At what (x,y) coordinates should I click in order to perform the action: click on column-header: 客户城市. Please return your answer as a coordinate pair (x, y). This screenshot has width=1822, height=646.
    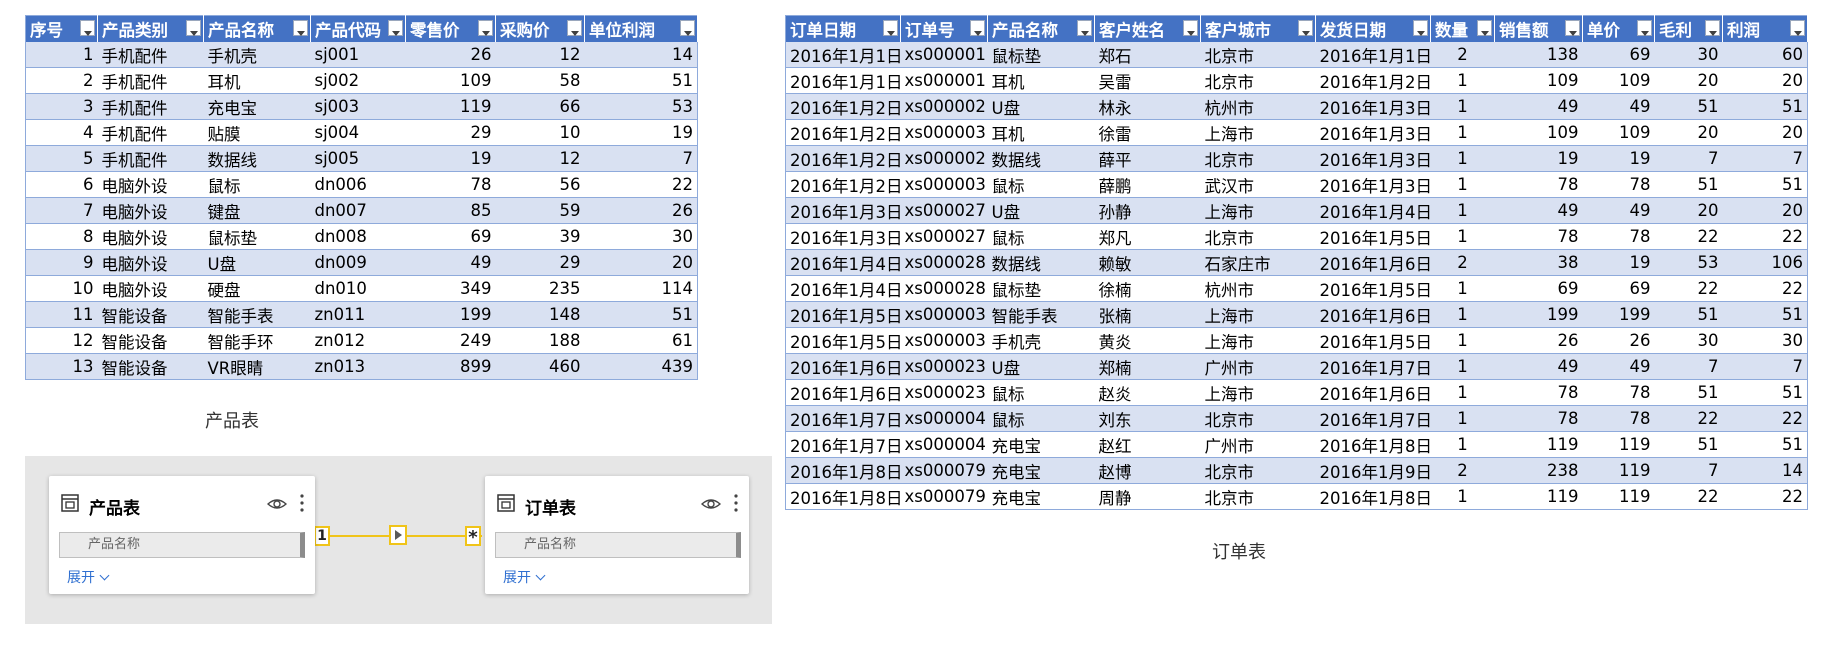
    Looking at the image, I should click on (1258, 28).